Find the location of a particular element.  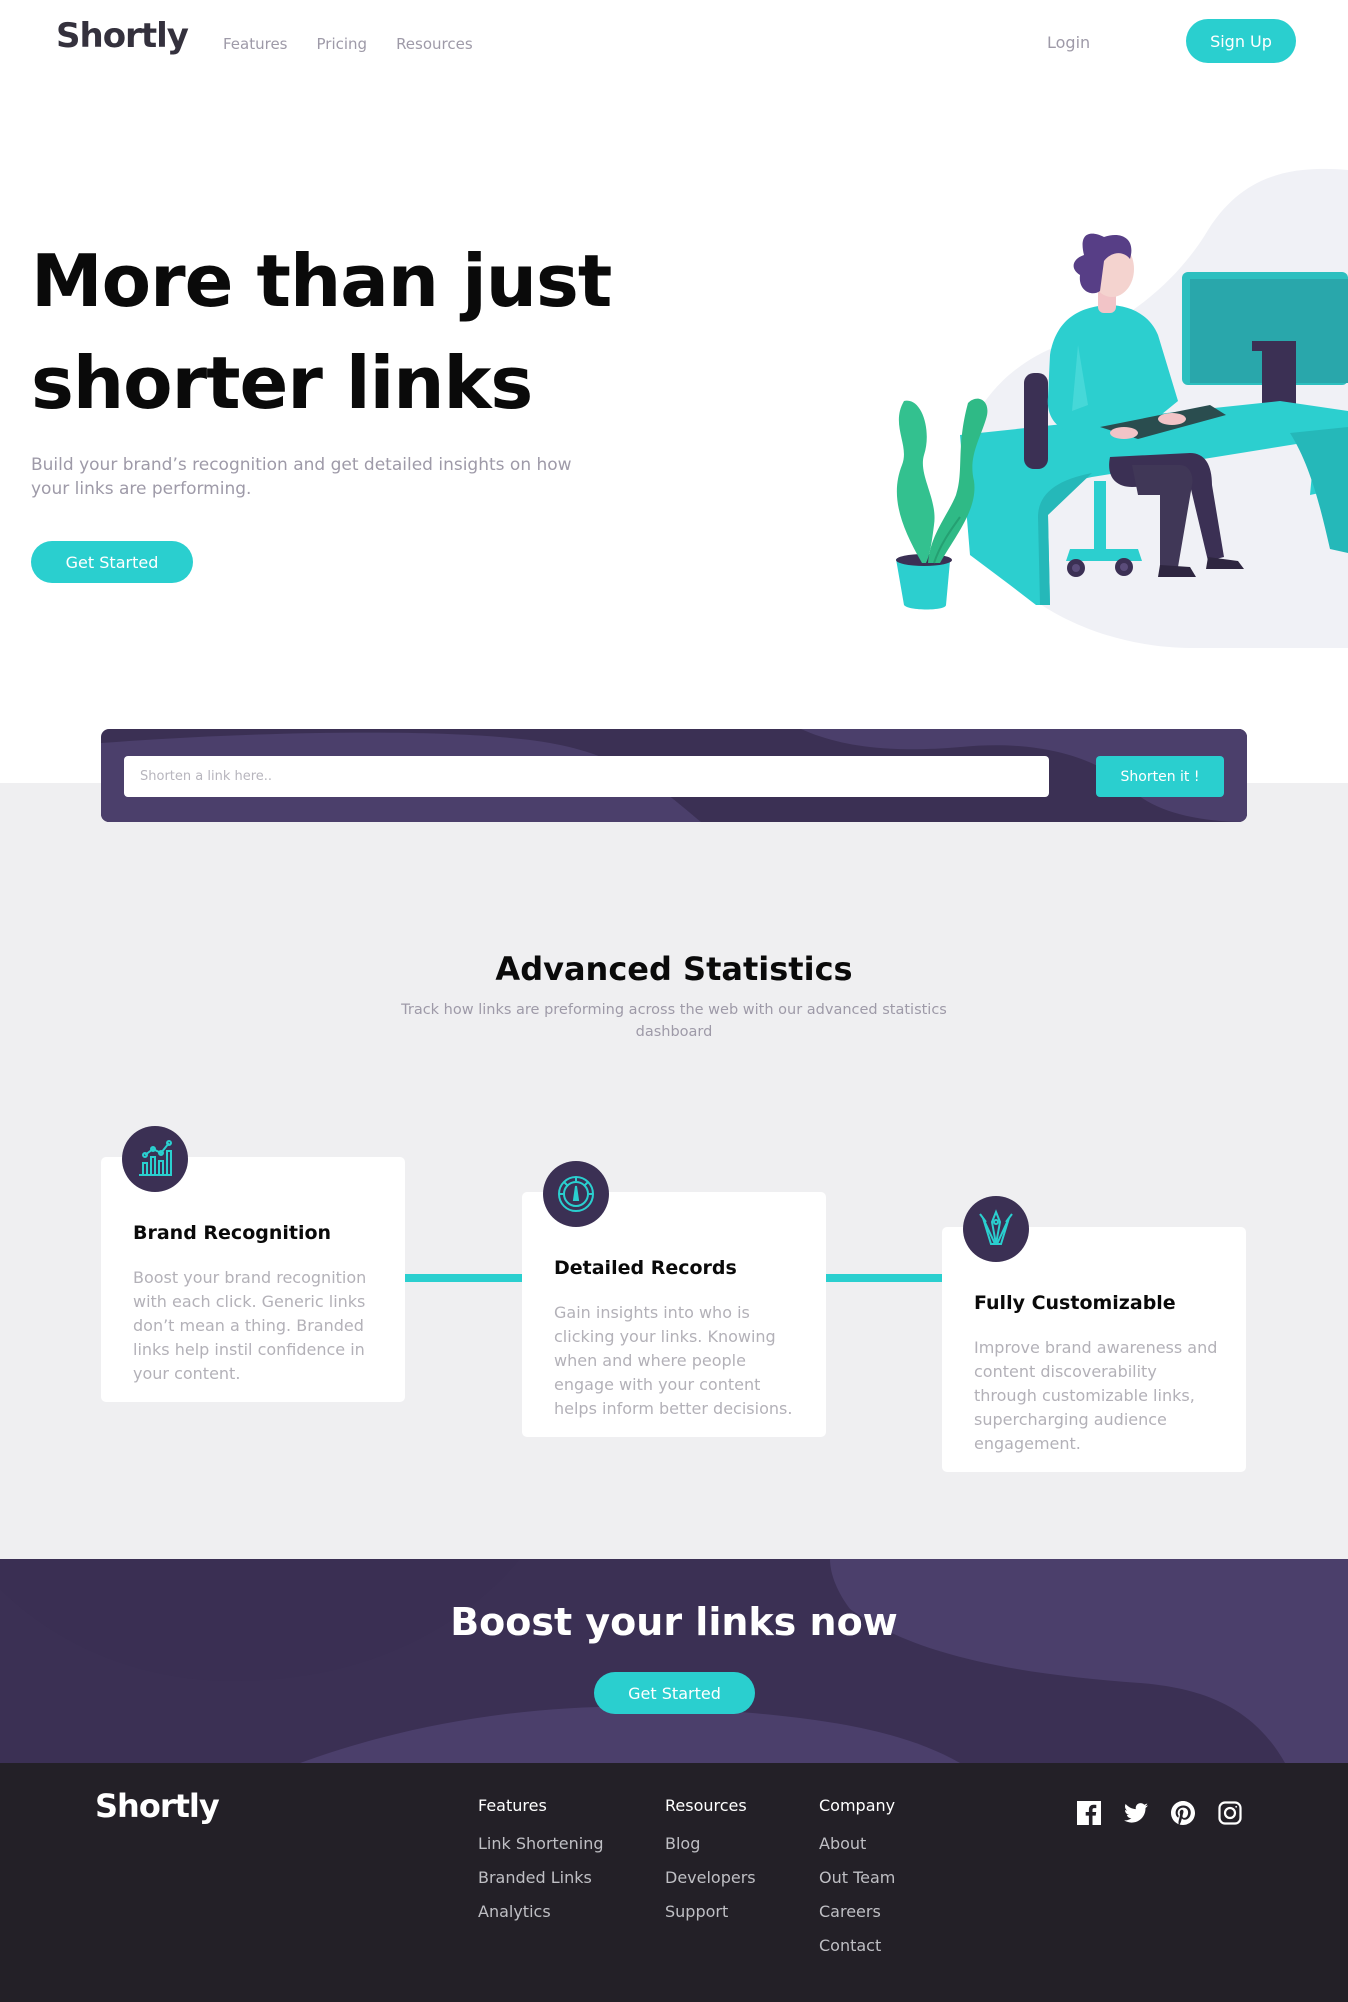

nav-link-pricing: Pricing is located at coordinates (342, 44).